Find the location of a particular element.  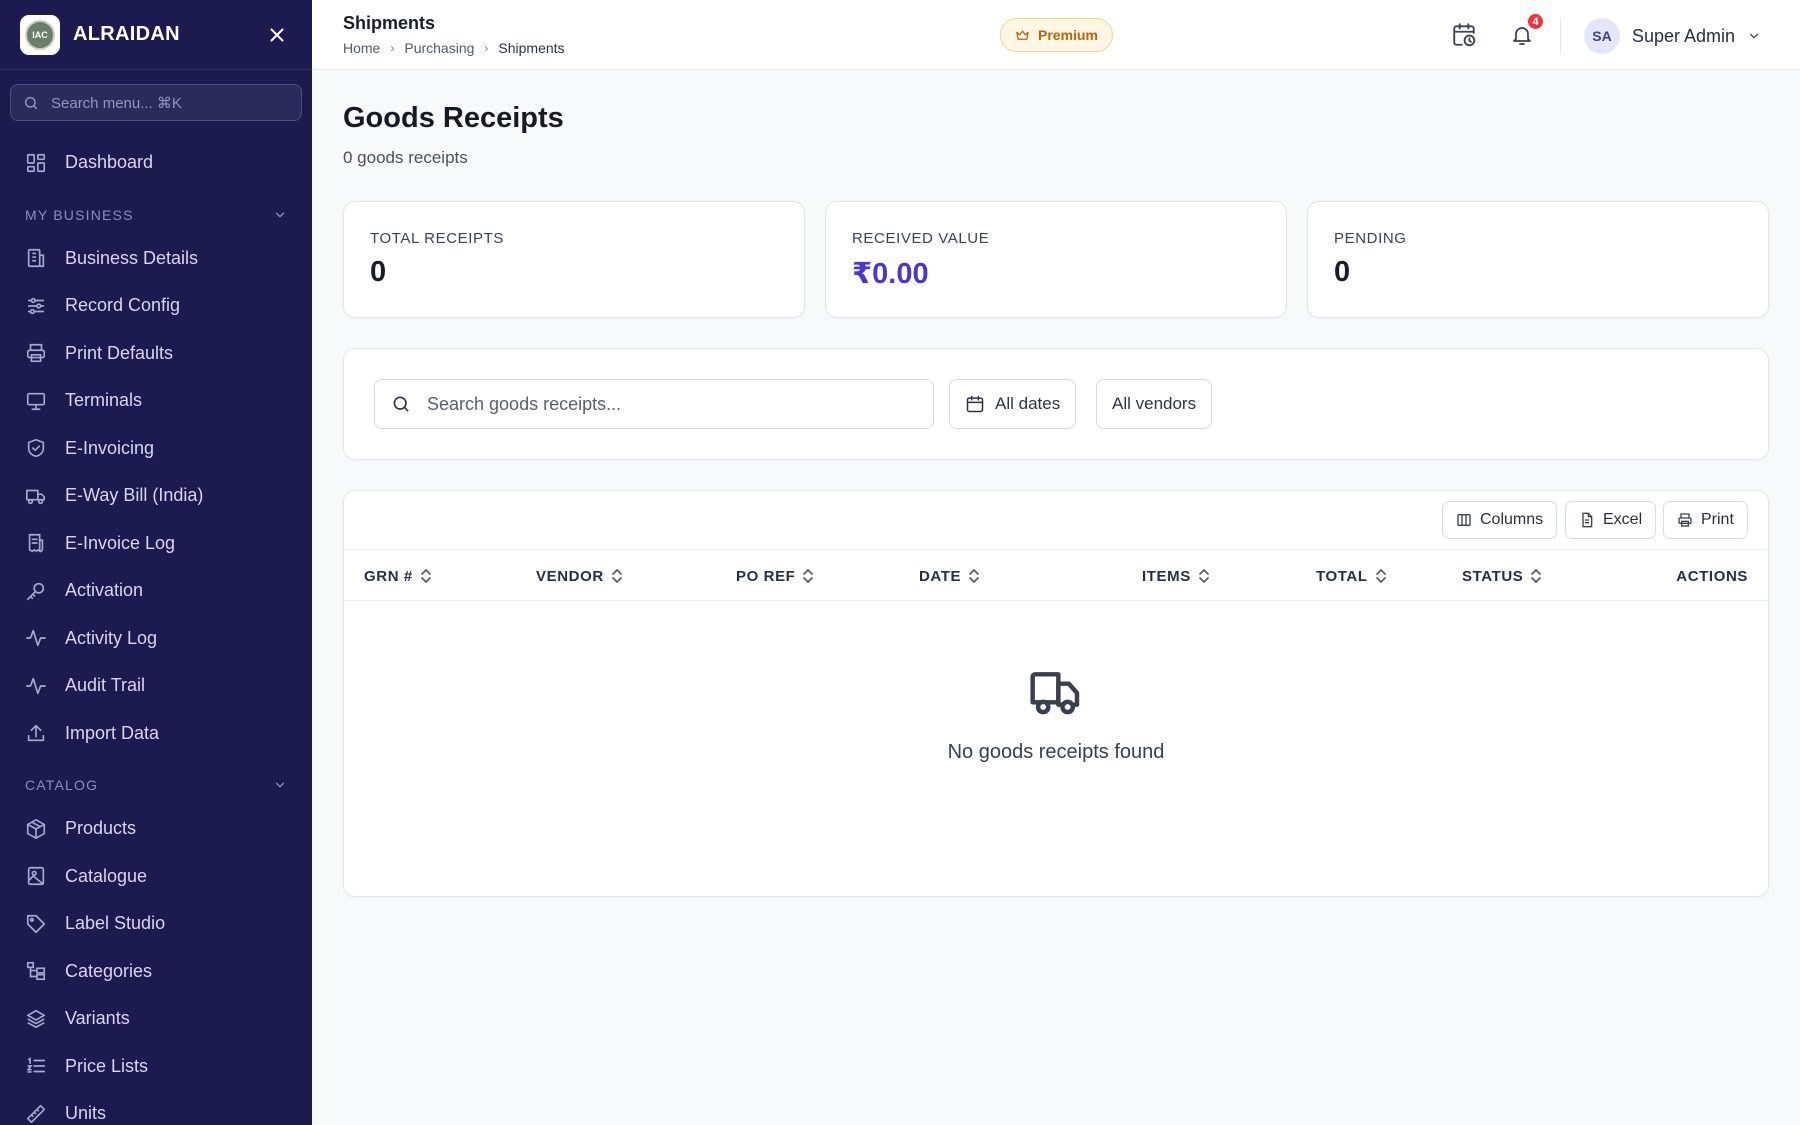

monitor-icon is located at coordinates (36, 401).